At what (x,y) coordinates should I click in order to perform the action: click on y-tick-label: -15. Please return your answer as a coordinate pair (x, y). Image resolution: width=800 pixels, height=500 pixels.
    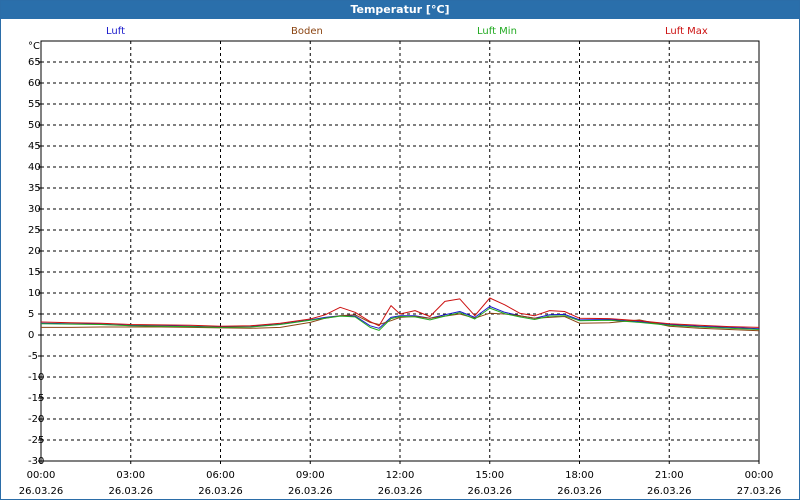
    Looking at the image, I should click on (36, 398).